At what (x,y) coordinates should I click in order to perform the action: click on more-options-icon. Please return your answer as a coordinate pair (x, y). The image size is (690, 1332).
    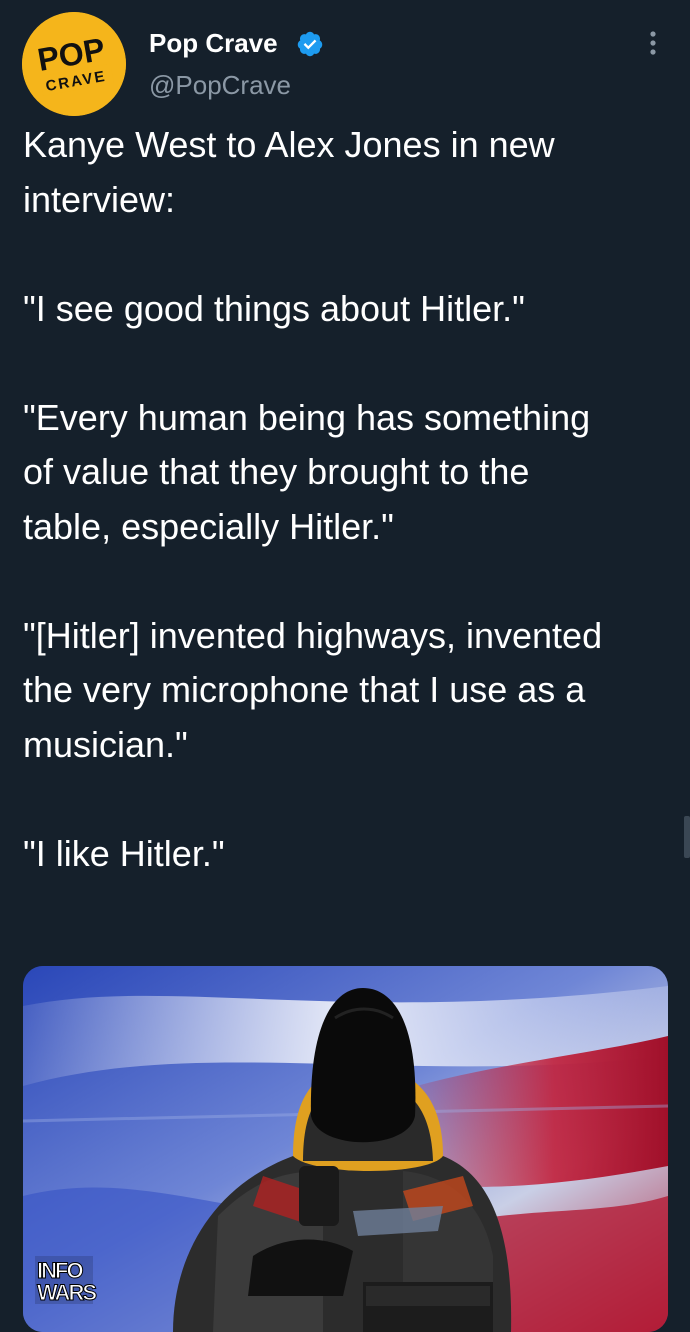
    Looking at the image, I should click on (653, 43).